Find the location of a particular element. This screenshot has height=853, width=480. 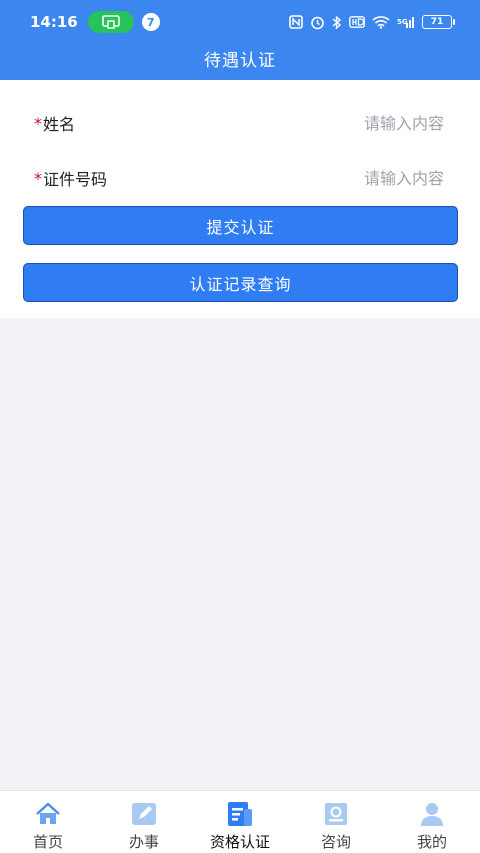

tab-consult: 咨询 is located at coordinates (336, 822).